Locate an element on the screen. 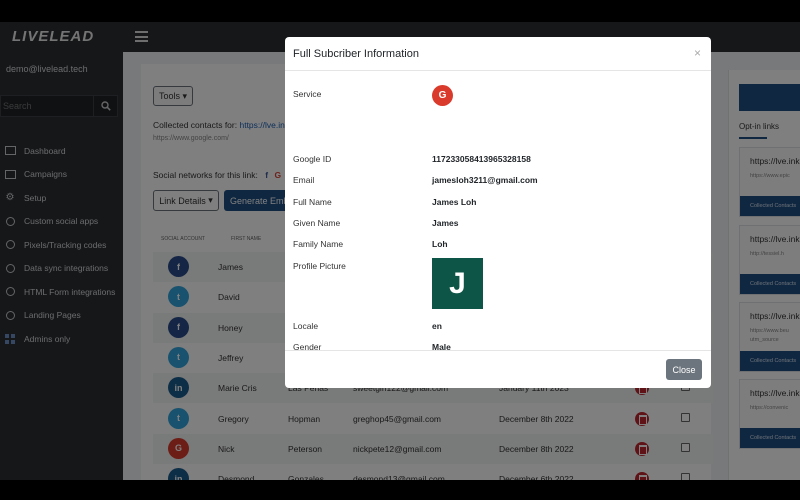 Image resolution: width=800 pixels, height=500 pixels. google-id-value: 117233058413965328158 is located at coordinates (481, 159).